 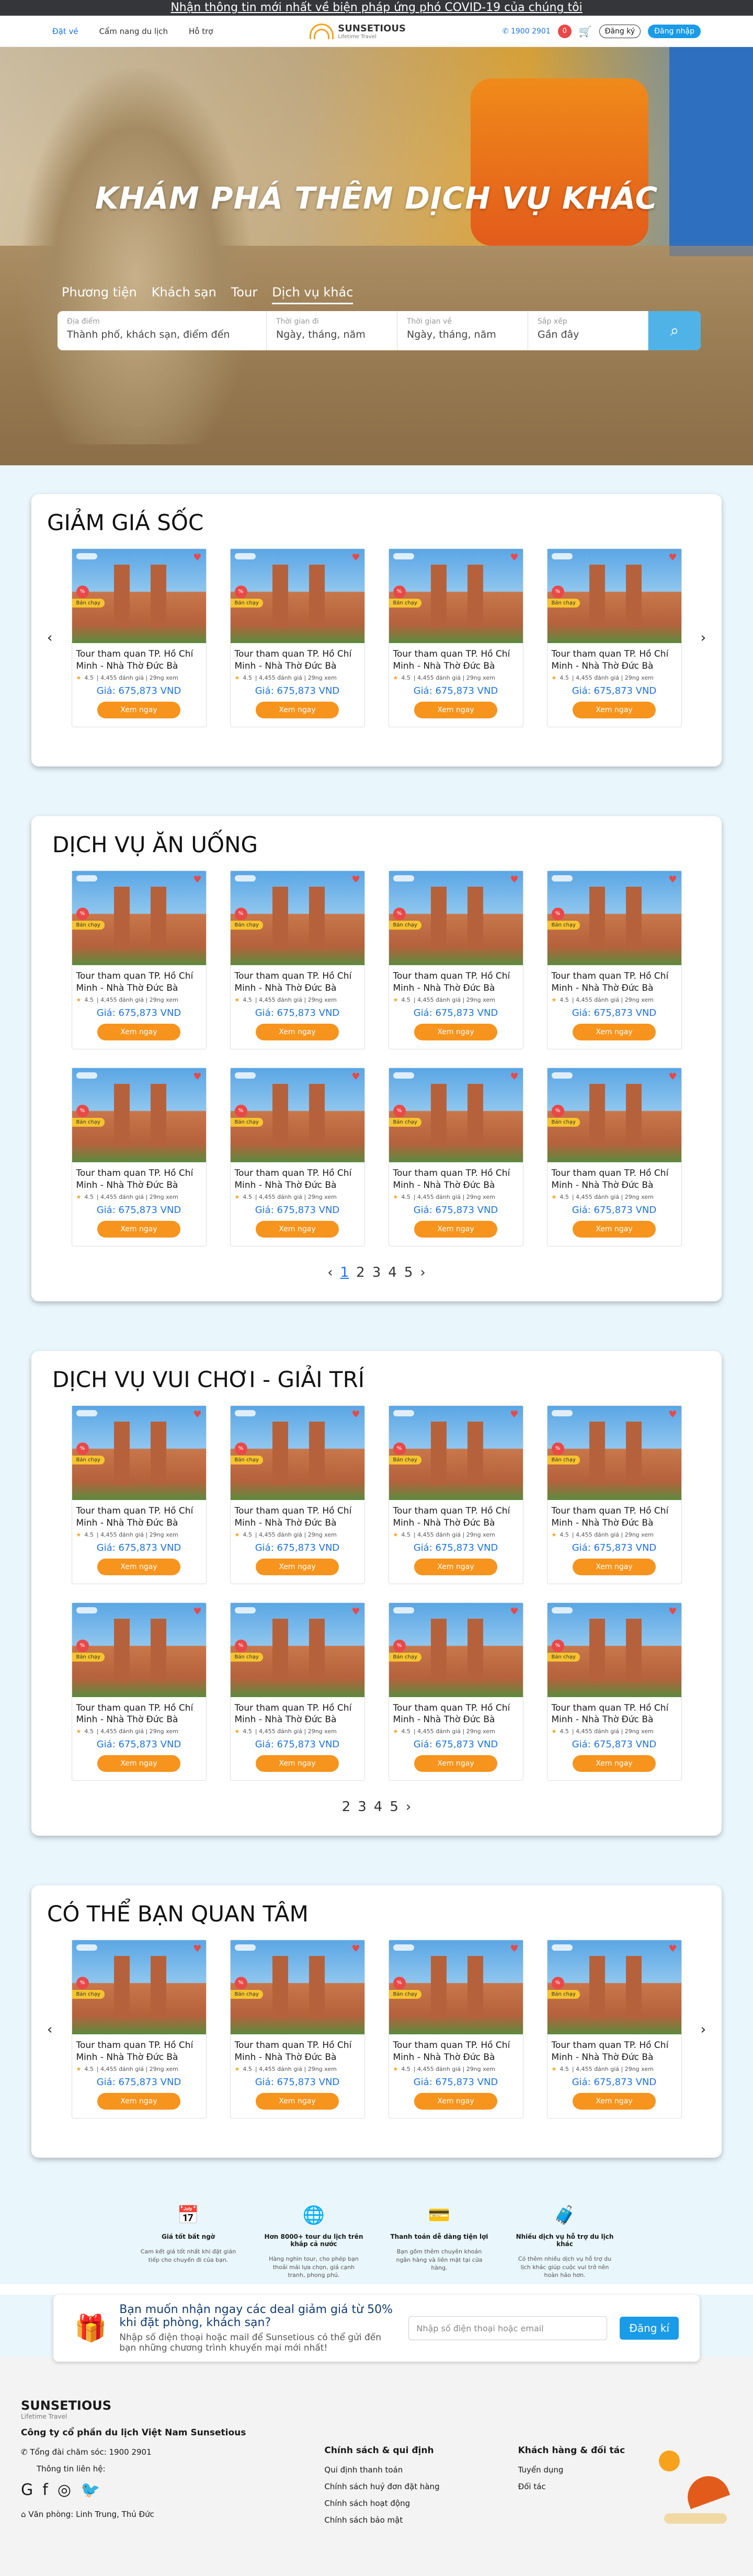 I want to click on tab-tour: Tour, so click(x=244, y=295).